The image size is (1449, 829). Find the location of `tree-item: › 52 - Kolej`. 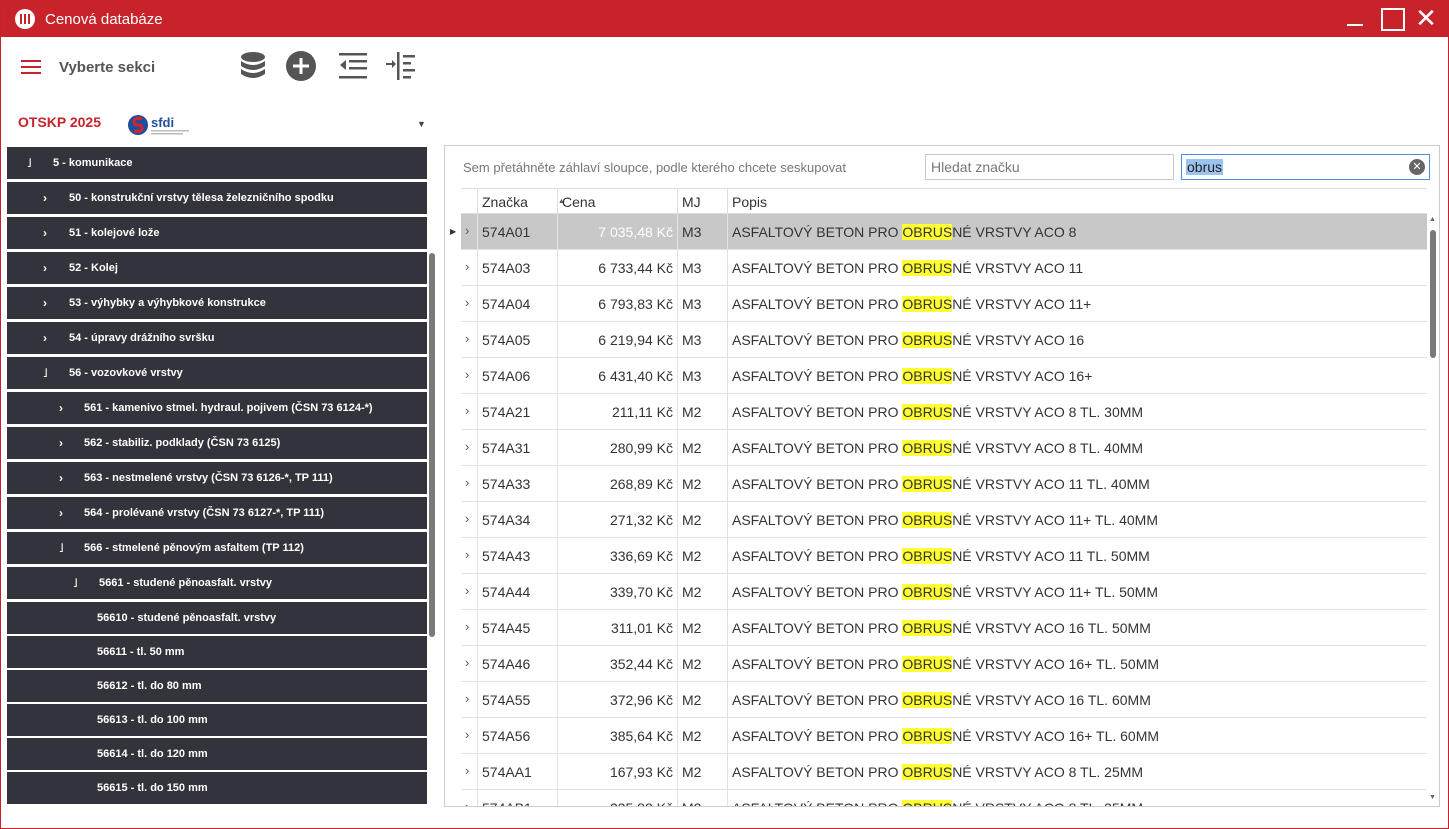

tree-item: › 52 - Kolej is located at coordinates (217, 268).